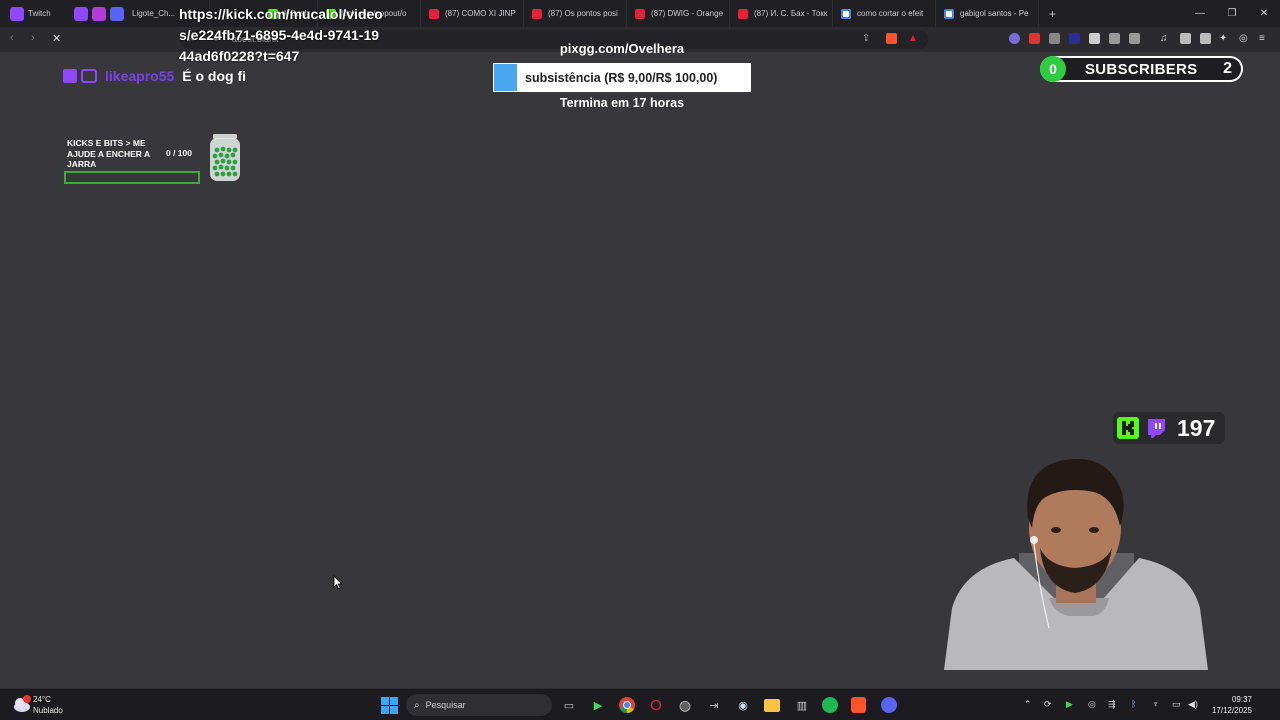 The image size is (1280, 720). Describe the element at coordinates (569, 705) in the screenshot. I see `task-view-icon: ▭` at that location.